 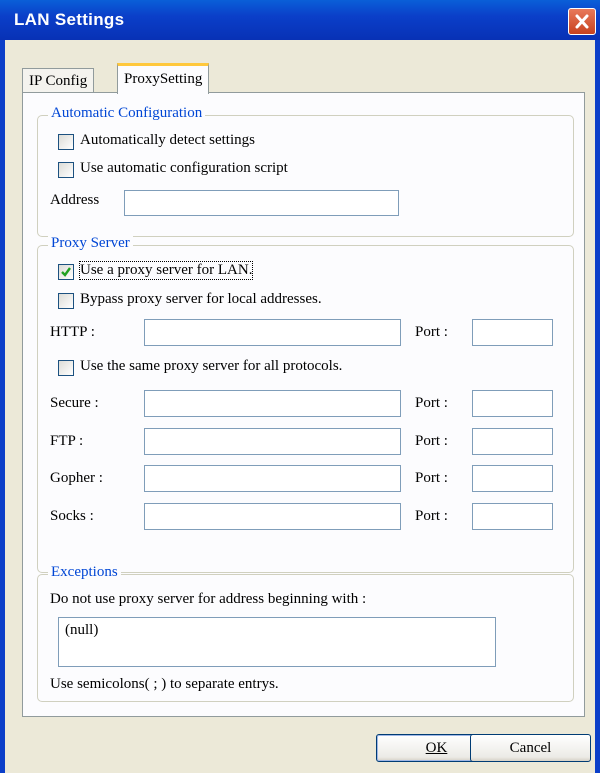 What do you see at coordinates (127, 113) in the screenshot?
I see `automatic-configuration-legend: Automatic Configuration` at bounding box center [127, 113].